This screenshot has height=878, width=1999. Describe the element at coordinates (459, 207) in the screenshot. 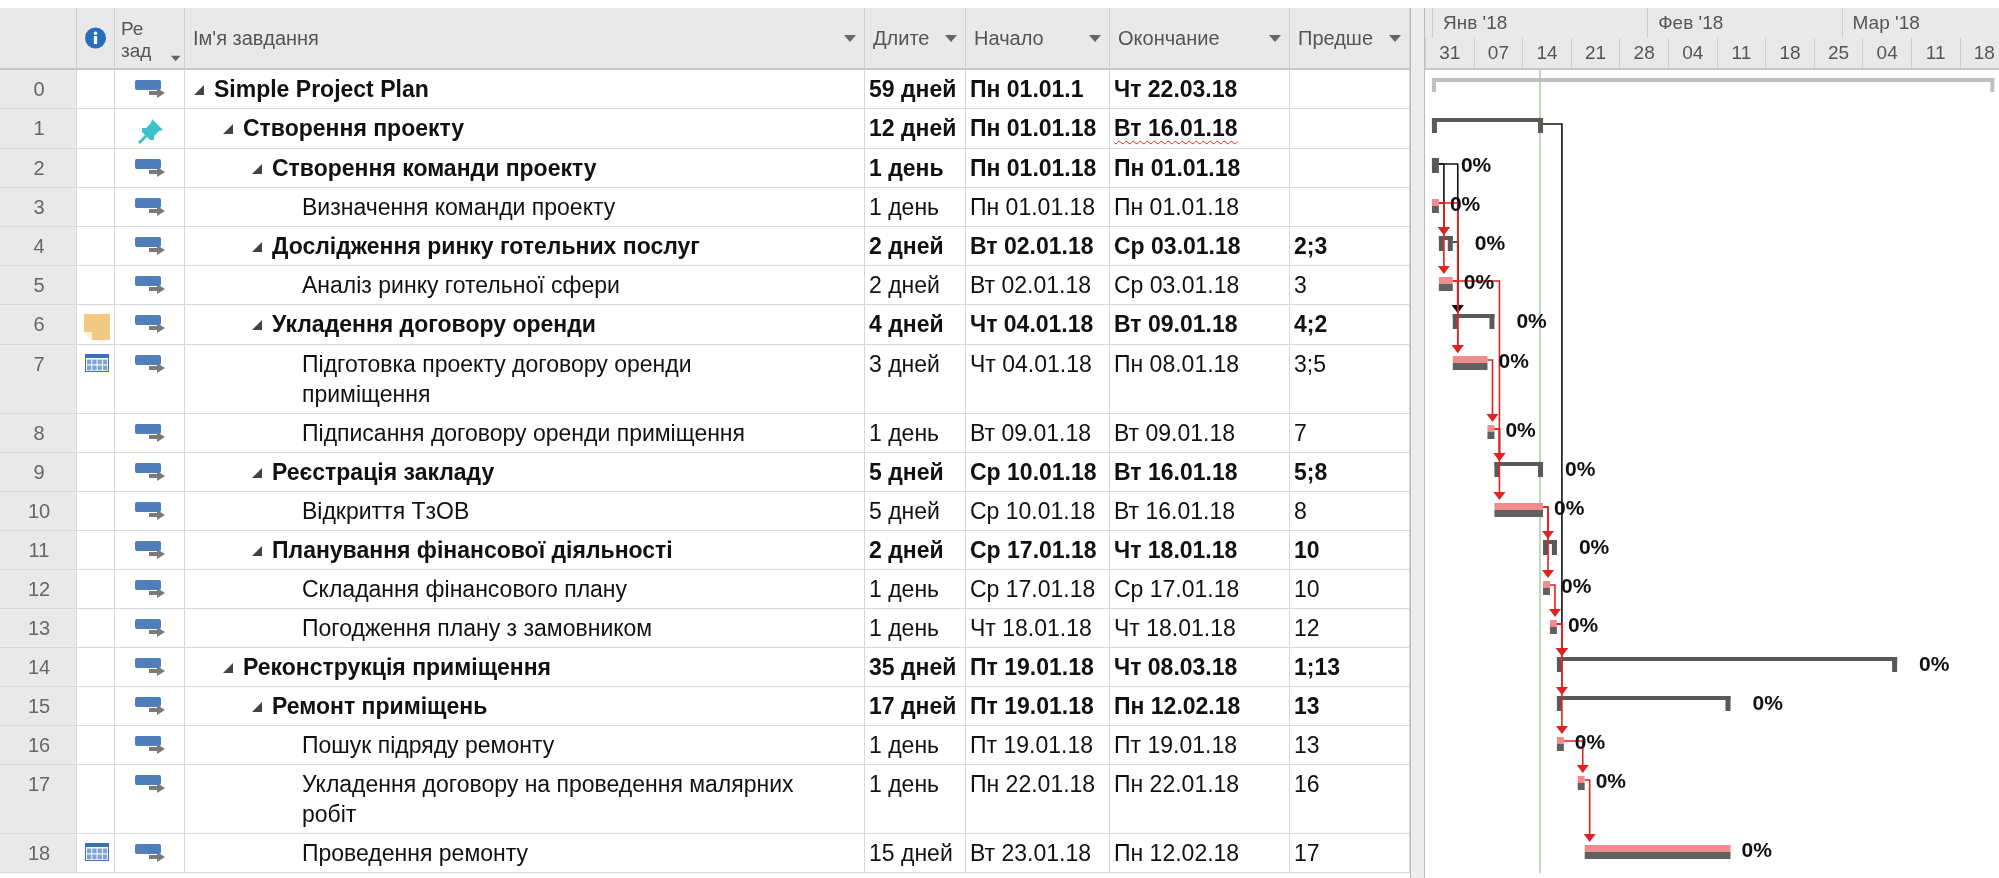

I see `task-name: Визначення команди проекту` at that location.